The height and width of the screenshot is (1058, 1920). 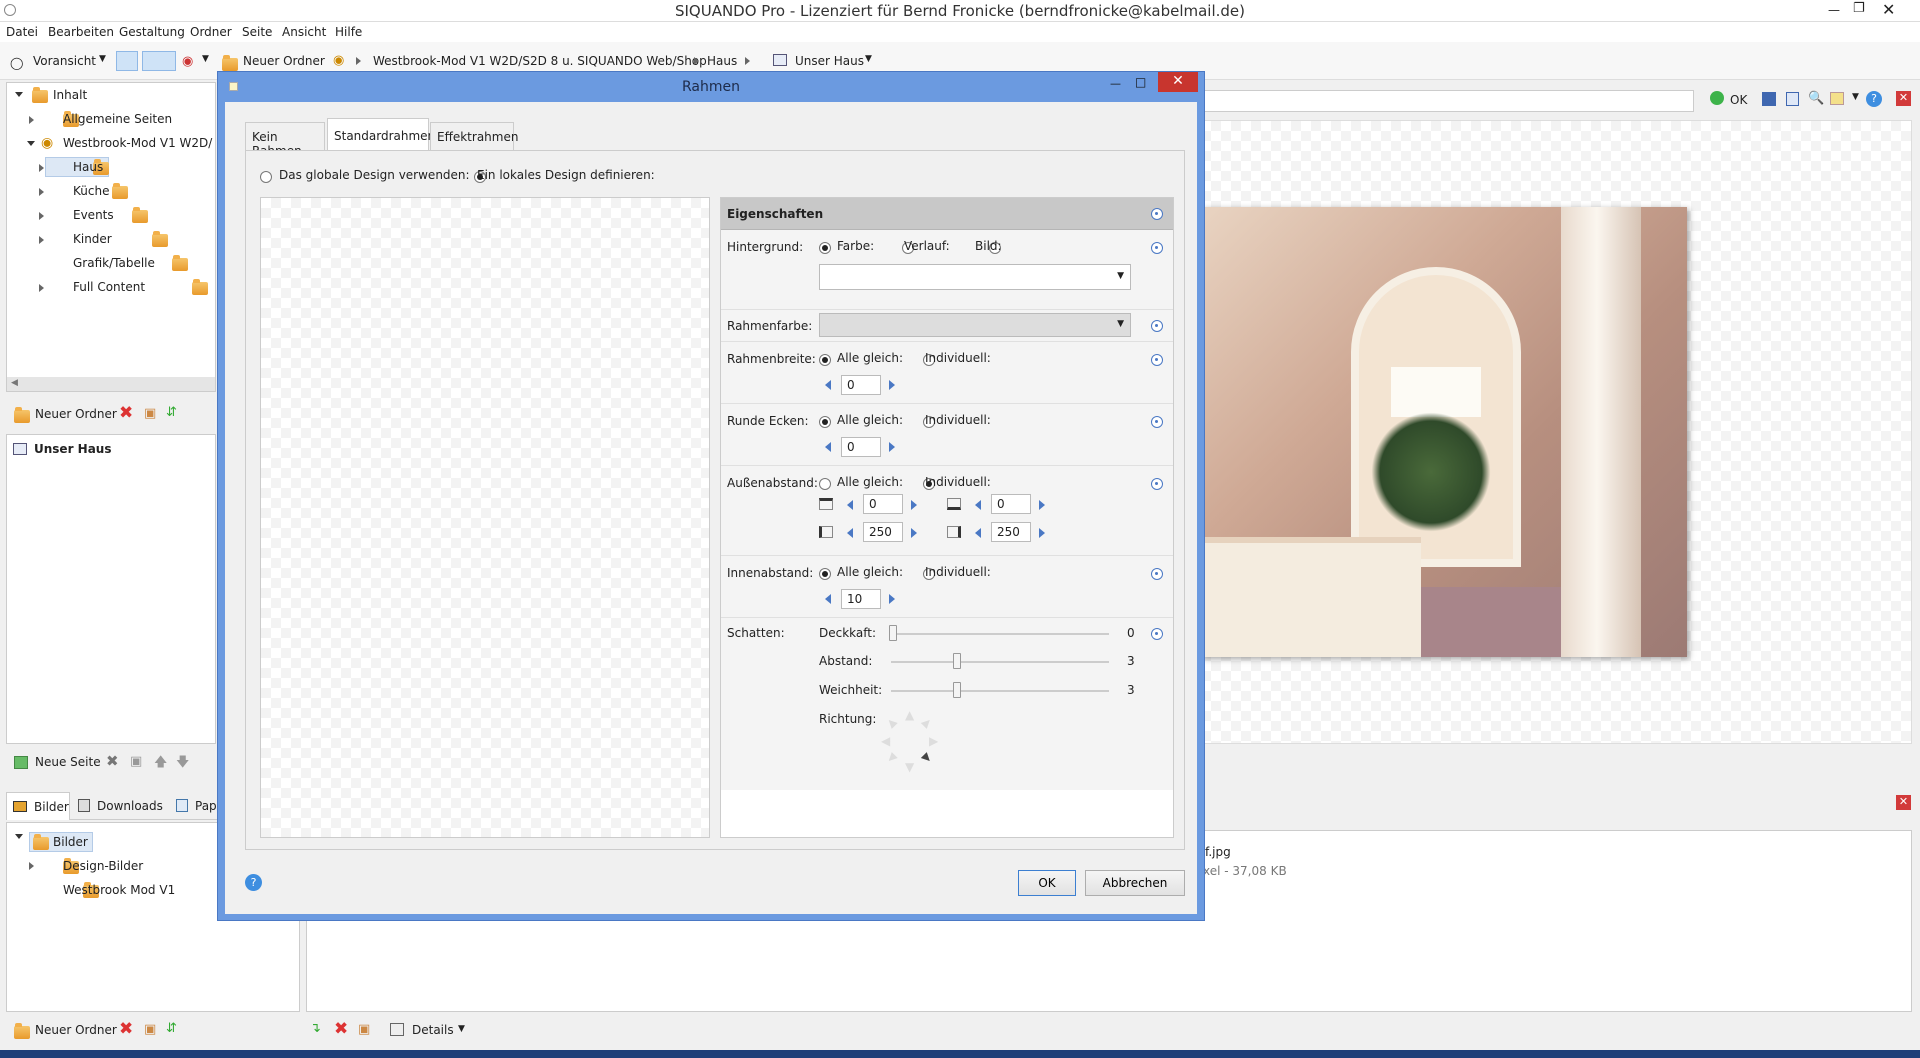 What do you see at coordinates (117, 119) in the screenshot?
I see `tree-item-allgemeine: Allgemeine Seiten` at bounding box center [117, 119].